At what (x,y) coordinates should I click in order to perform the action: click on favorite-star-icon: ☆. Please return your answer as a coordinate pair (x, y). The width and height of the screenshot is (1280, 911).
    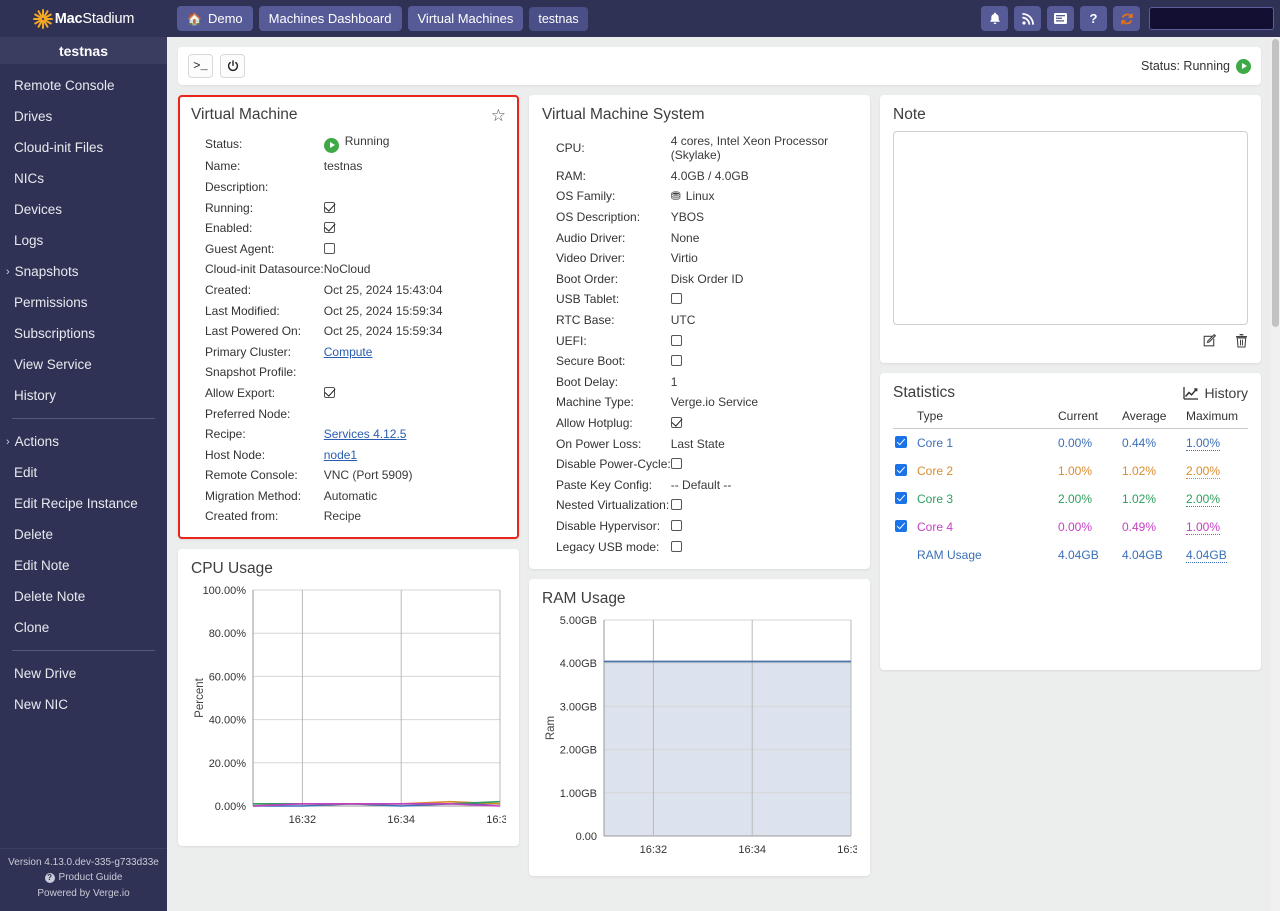
    Looking at the image, I should click on (498, 115).